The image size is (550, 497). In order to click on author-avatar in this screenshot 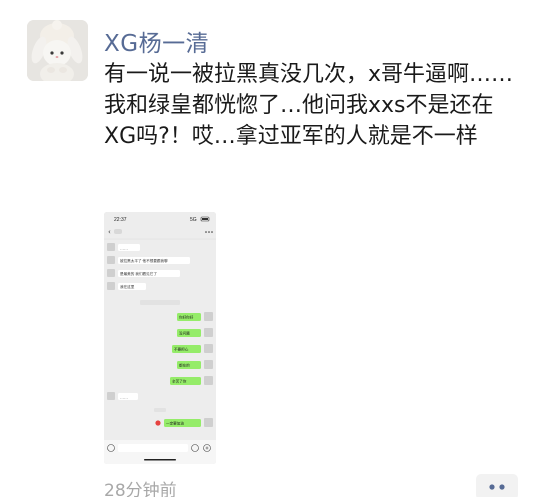, I will do `click(57, 50)`.